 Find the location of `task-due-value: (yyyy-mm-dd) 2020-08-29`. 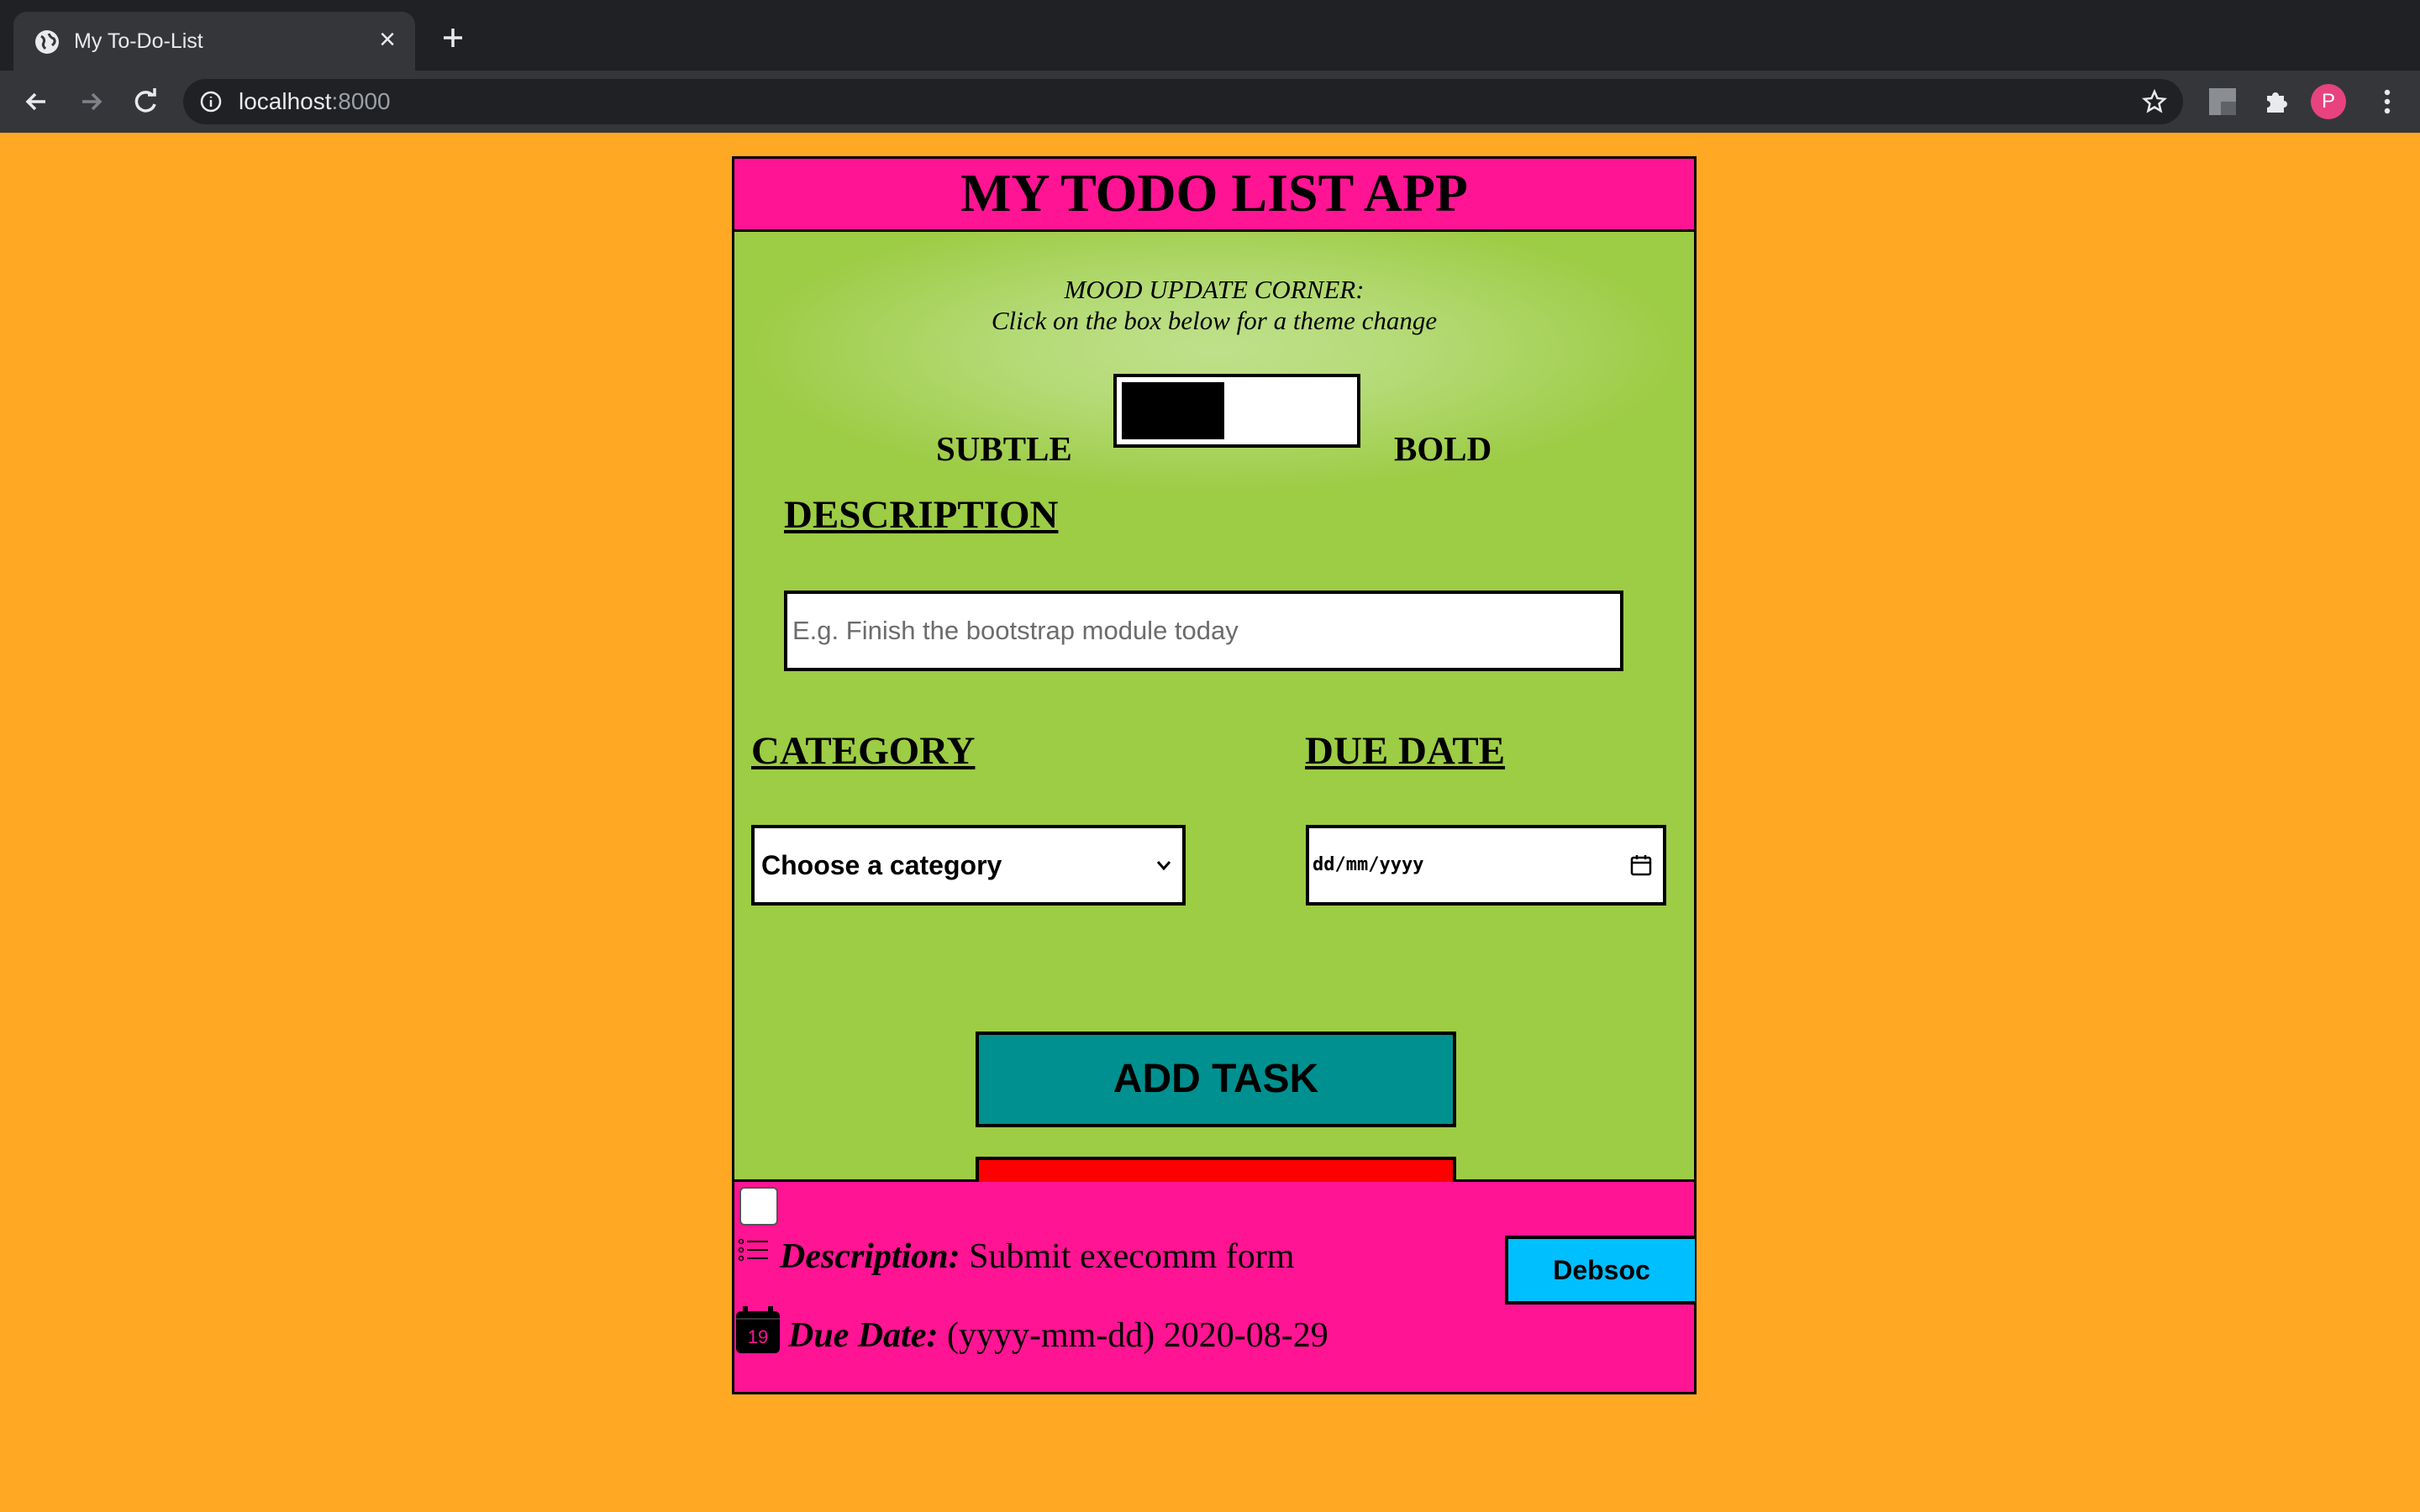

task-due-value: (yyyy-mm-dd) 2020-08-29 is located at coordinates (1137, 1335).